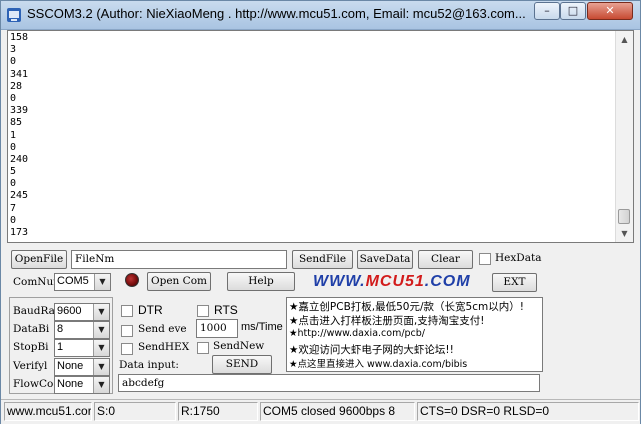  Describe the element at coordinates (33, 384) in the screenshot. I see `flow-control-label: FlowCo` at that location.